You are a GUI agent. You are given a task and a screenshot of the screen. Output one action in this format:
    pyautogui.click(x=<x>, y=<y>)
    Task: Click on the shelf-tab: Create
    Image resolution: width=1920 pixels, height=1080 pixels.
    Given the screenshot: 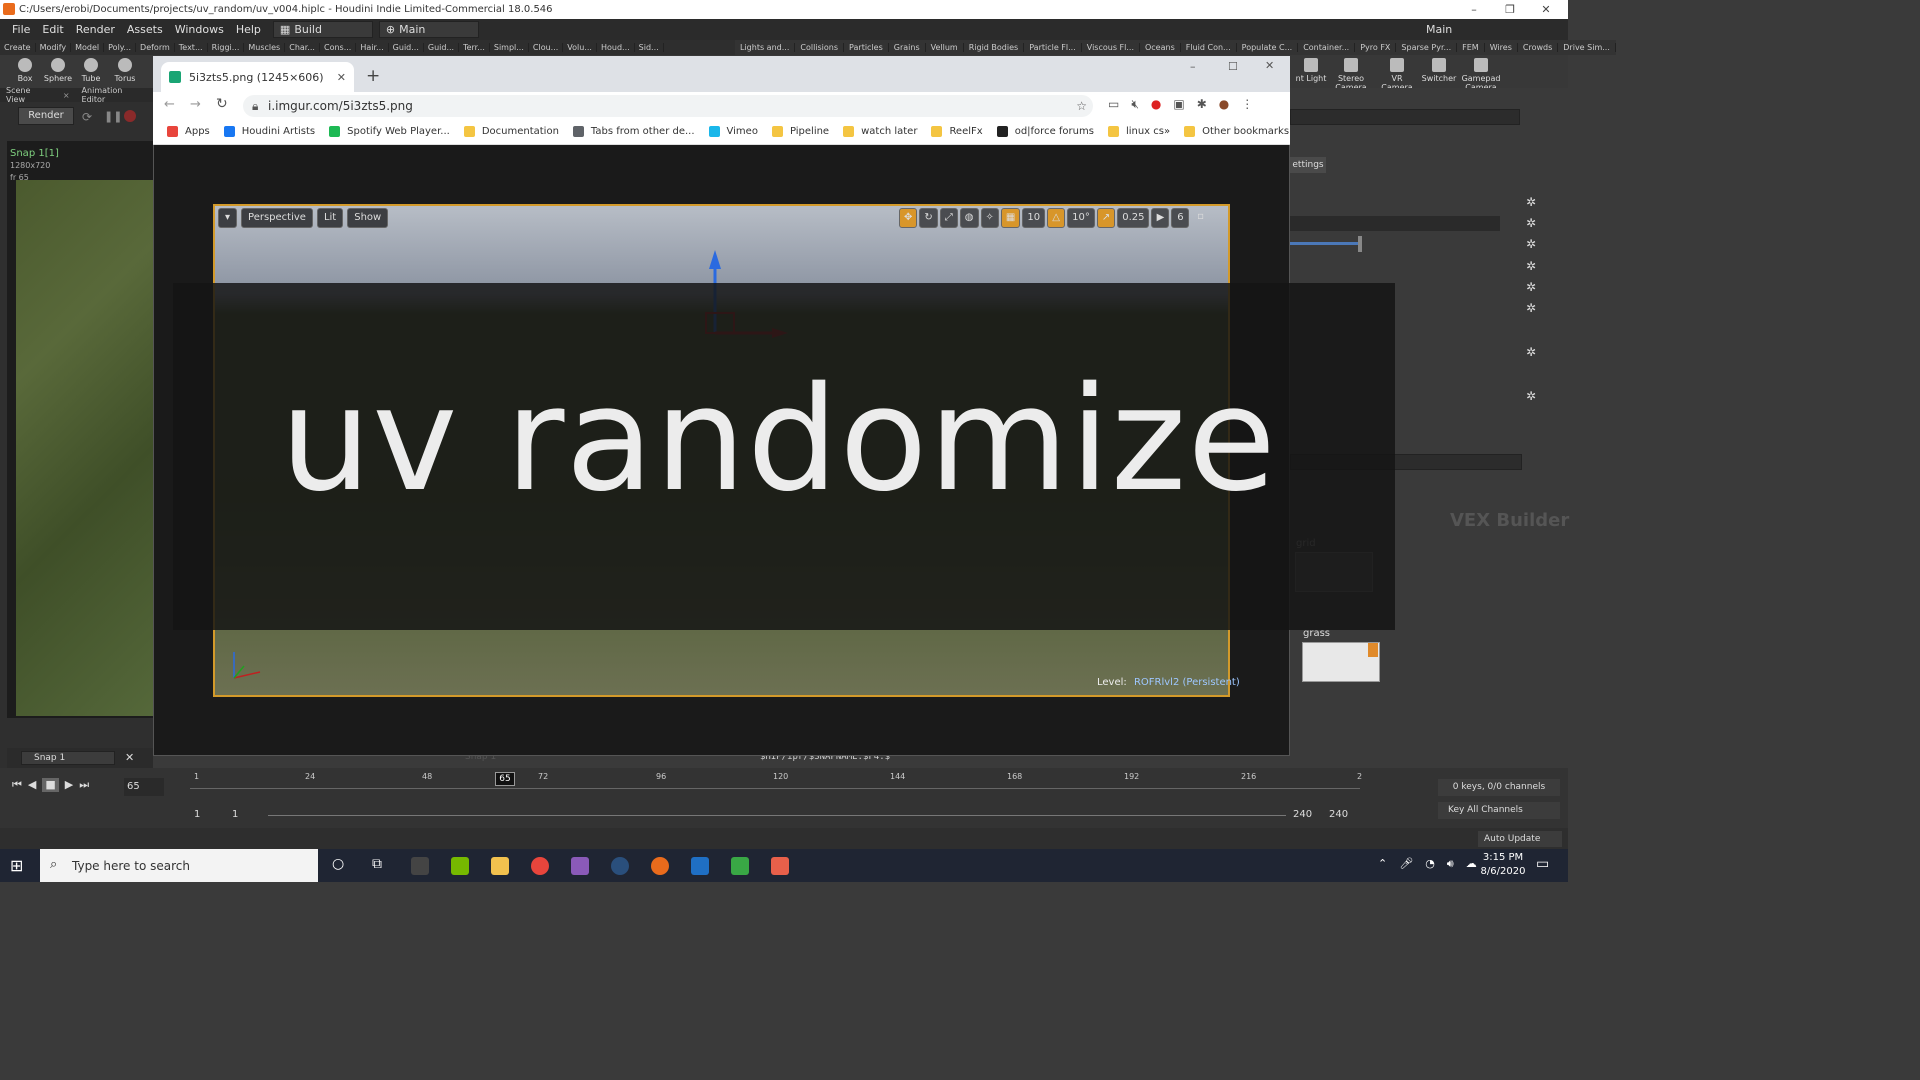 What is the action you would take?
    pyautogui.click(x=18, y=47)
    